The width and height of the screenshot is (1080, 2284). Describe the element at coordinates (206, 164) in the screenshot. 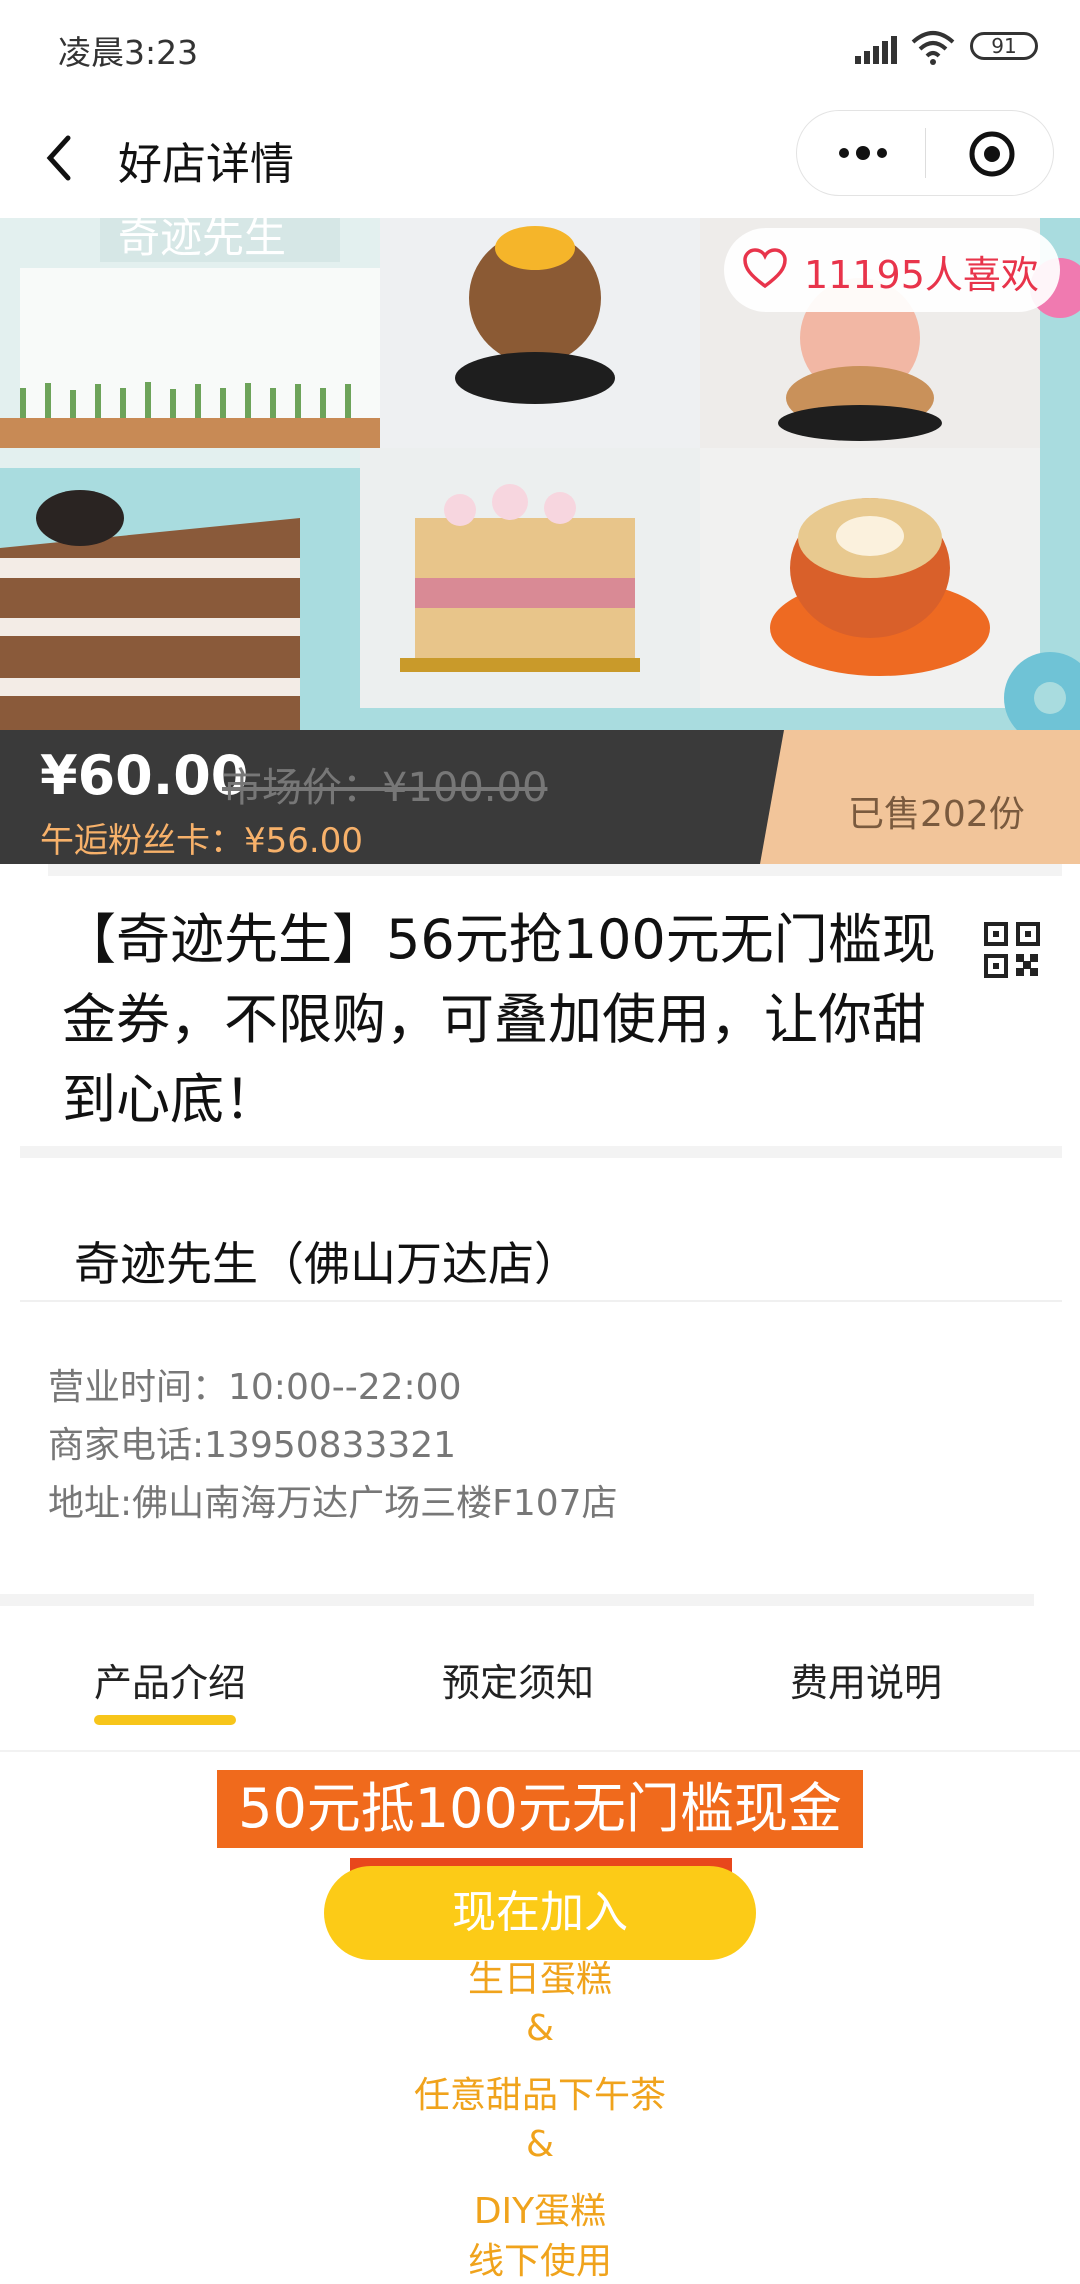

I see `page-title: 好店详情` at that location.